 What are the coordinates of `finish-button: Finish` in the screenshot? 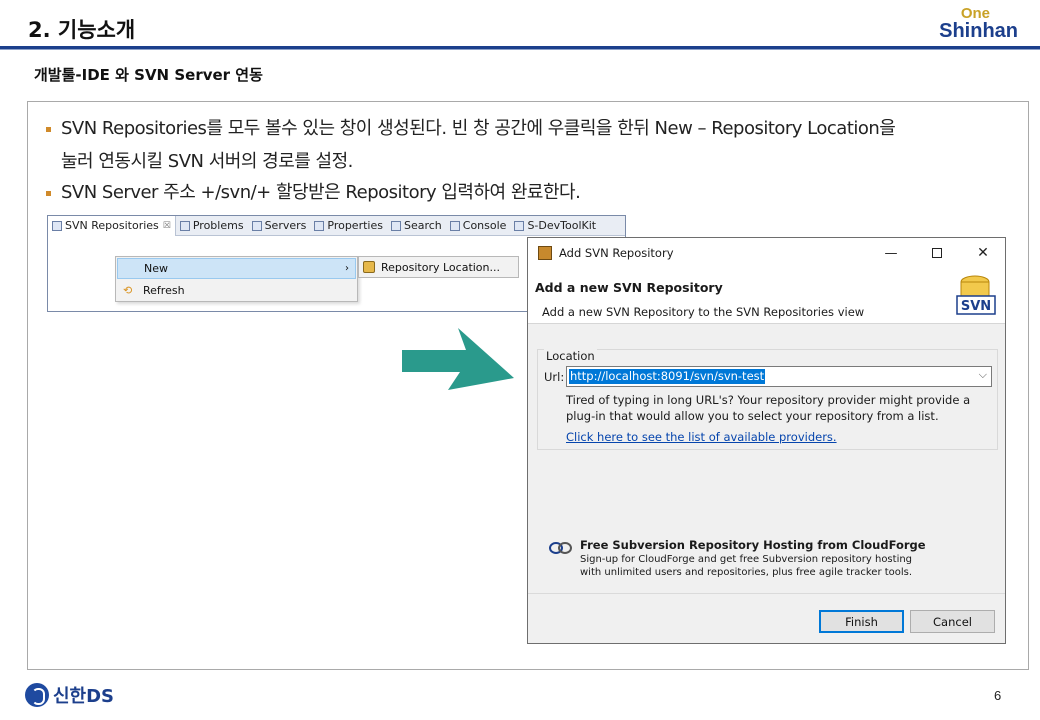 It's located at (861, 621).